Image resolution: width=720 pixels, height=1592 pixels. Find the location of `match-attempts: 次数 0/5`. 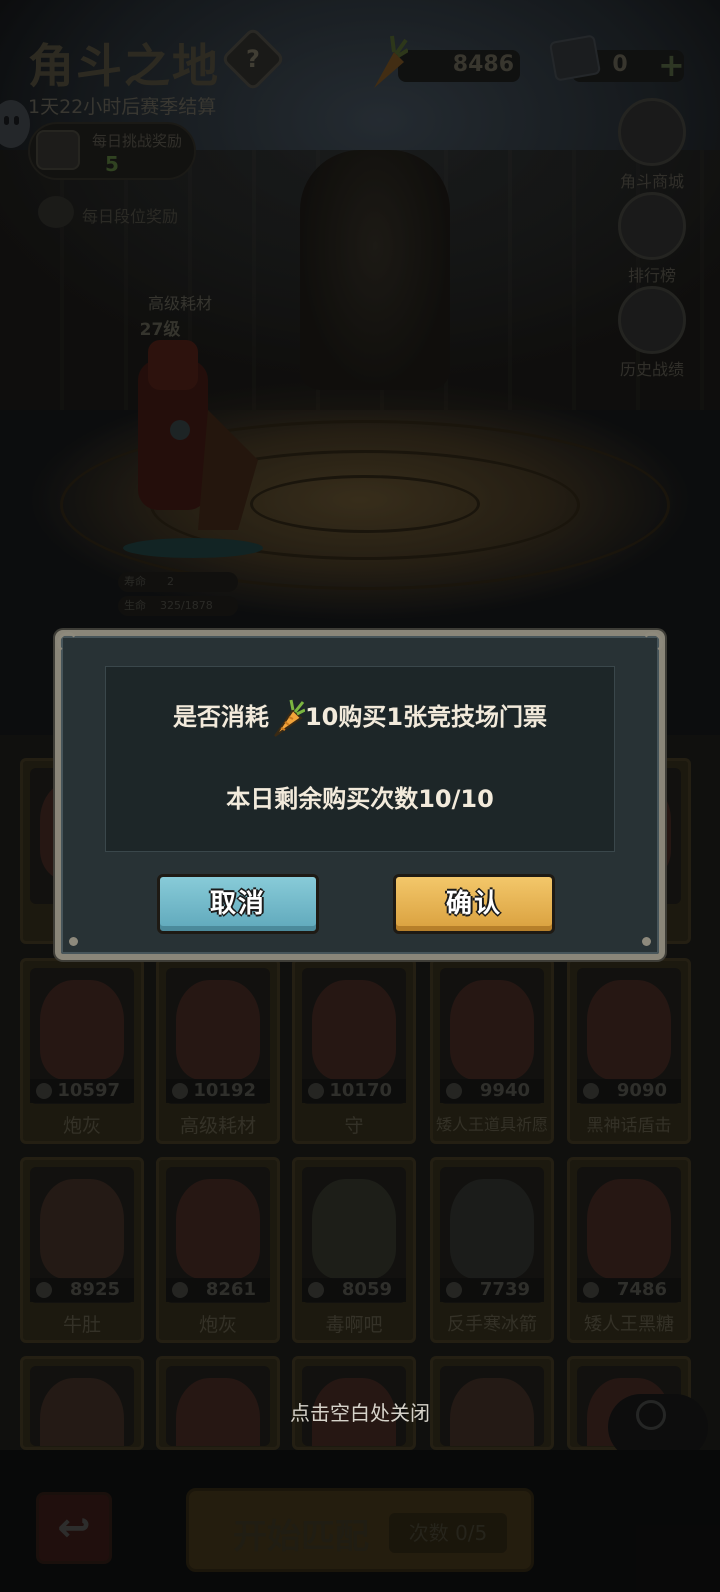

match-attempts: 次数 0/5 is located at coordinates (448, 1533).